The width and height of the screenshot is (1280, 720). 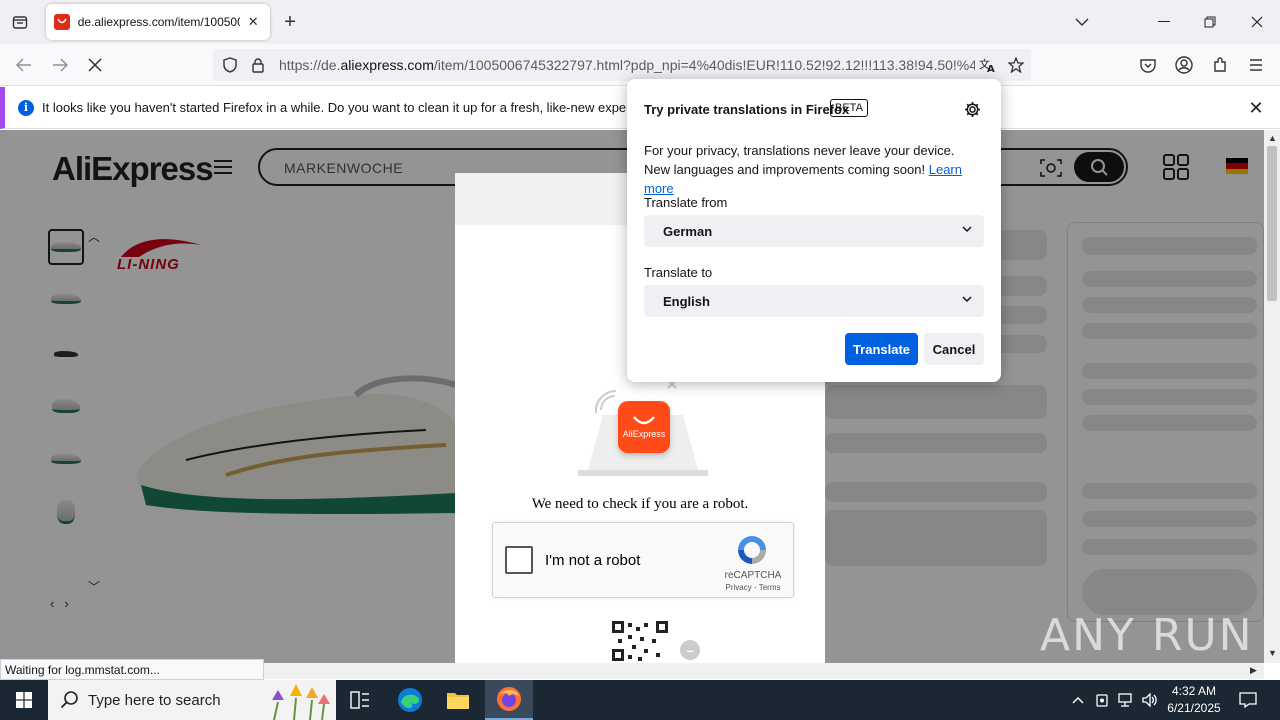 What do you see at coordinates (881, 349) in the screenshot?
I see `translate-button: Translate` at bounding box center [881, 349].